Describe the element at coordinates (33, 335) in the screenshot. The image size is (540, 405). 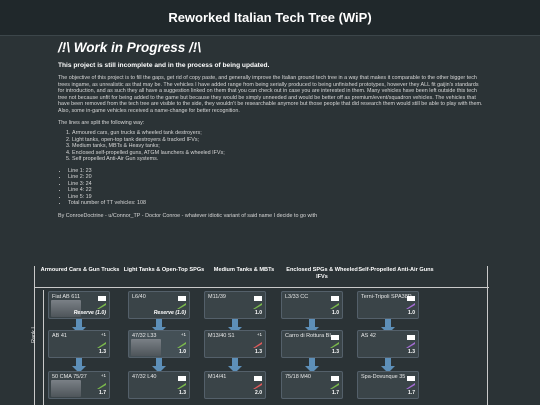
I see `rank-label-text: Rank I` at that location.